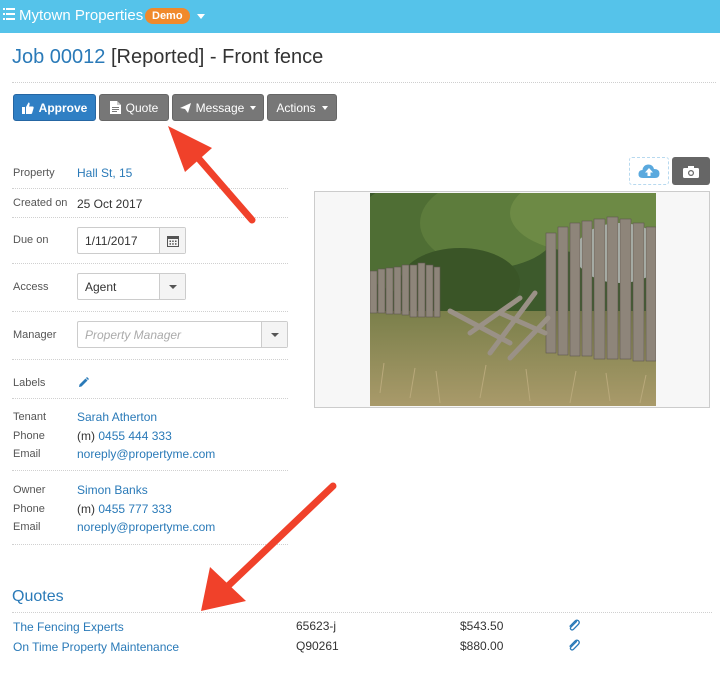 The height and width of the screenshot is (684, 720). Describe the element at coordinates (9, 14) in the screenshot. I see `list-icon` at that location.